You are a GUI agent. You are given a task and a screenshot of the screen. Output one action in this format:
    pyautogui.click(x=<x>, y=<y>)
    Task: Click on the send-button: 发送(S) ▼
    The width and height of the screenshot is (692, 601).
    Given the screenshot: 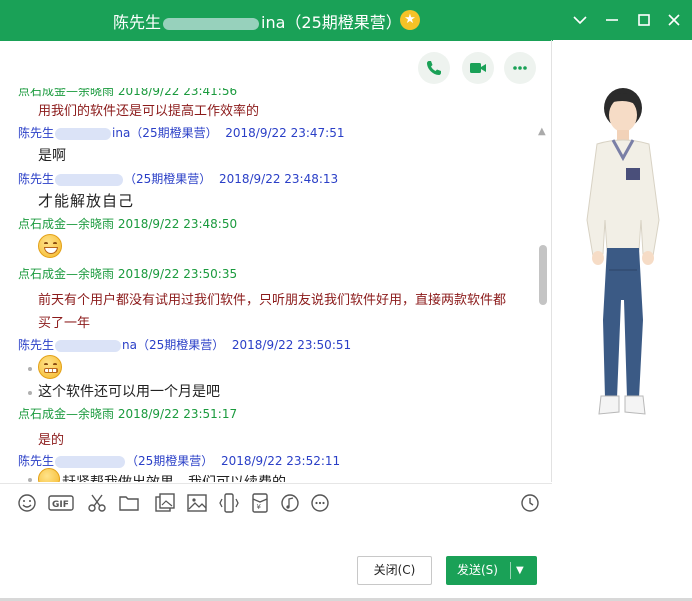 What is the action you would take?
    pyautogui.click(x=491, y=570)
    